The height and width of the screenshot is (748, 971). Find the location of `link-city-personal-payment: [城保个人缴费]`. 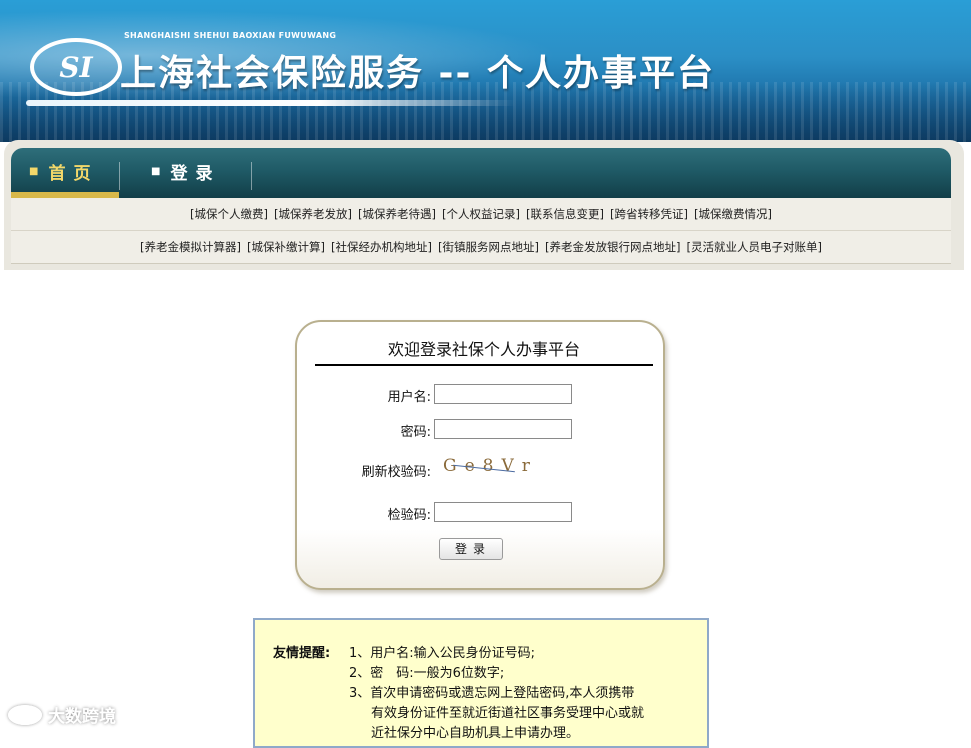

link-city-personal-payment: [城保个人缴费] is located at coordinates (229, 214).